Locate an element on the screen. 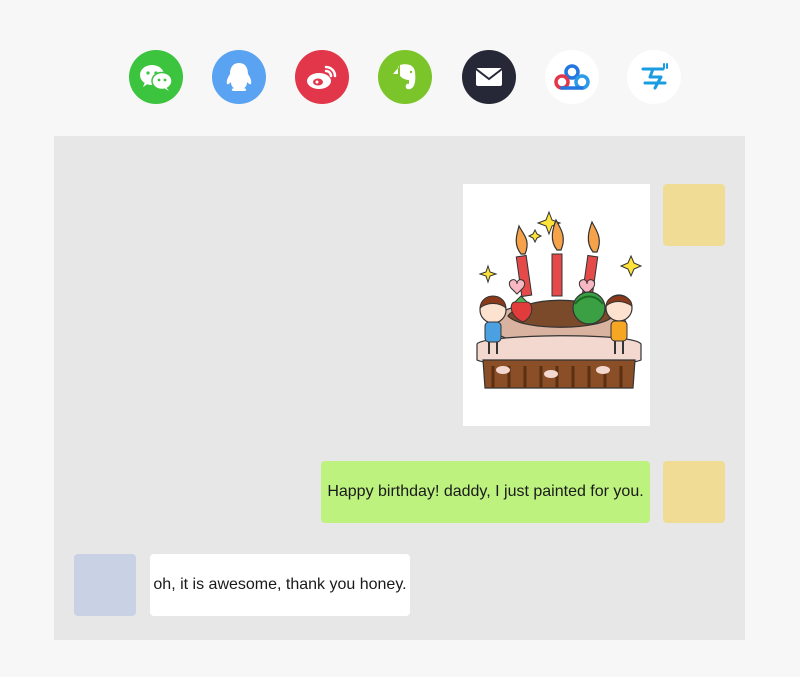 The image size is (800, 677). weibo-share-button is located at coordinates (322, 77).